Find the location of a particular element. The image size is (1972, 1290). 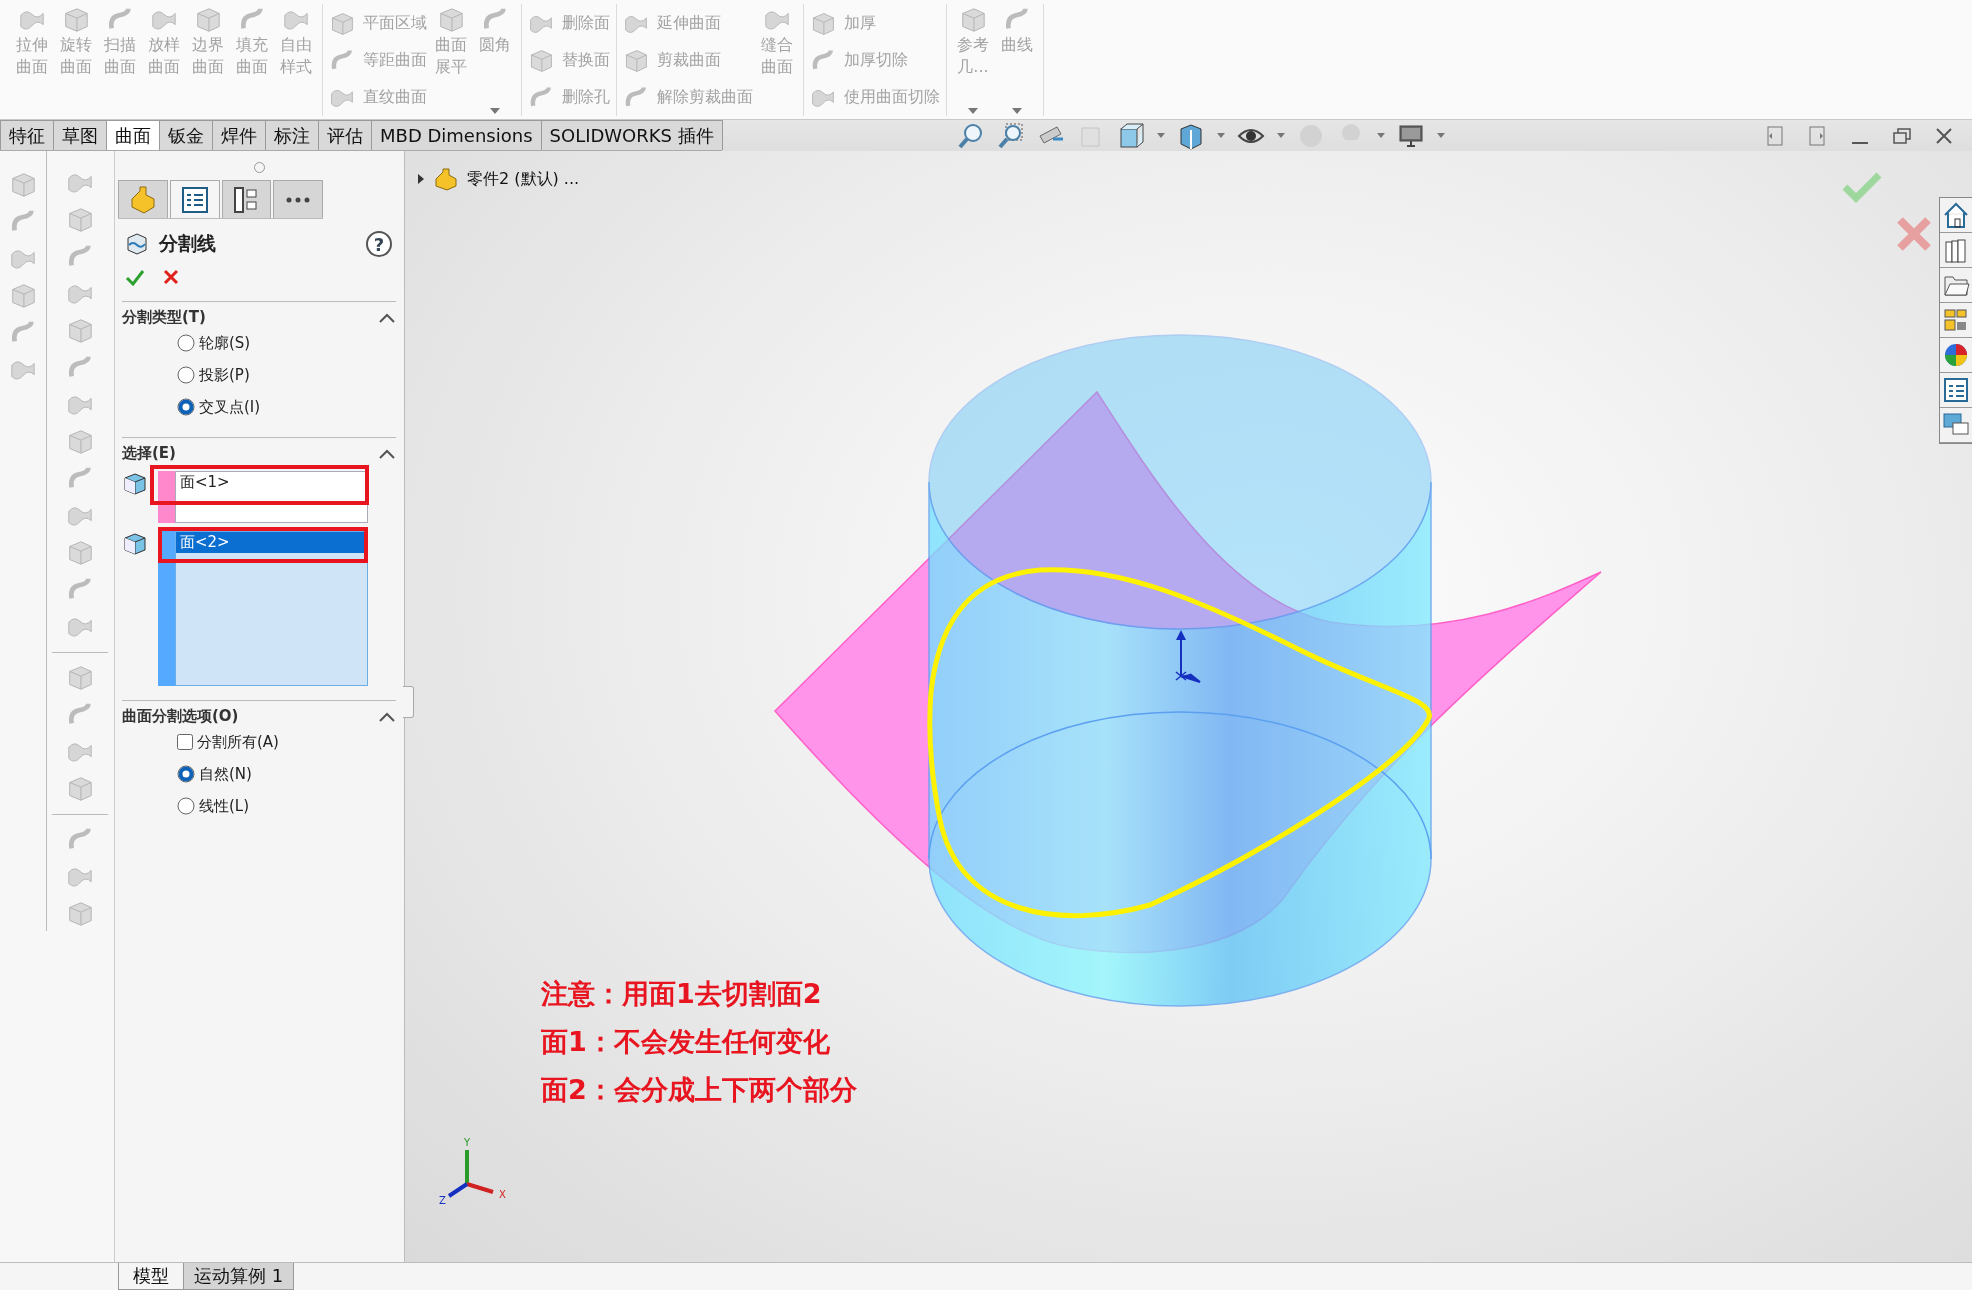

annotation-text: 面2：会分成上下两个部分 is located at coordinates (699, 1090).